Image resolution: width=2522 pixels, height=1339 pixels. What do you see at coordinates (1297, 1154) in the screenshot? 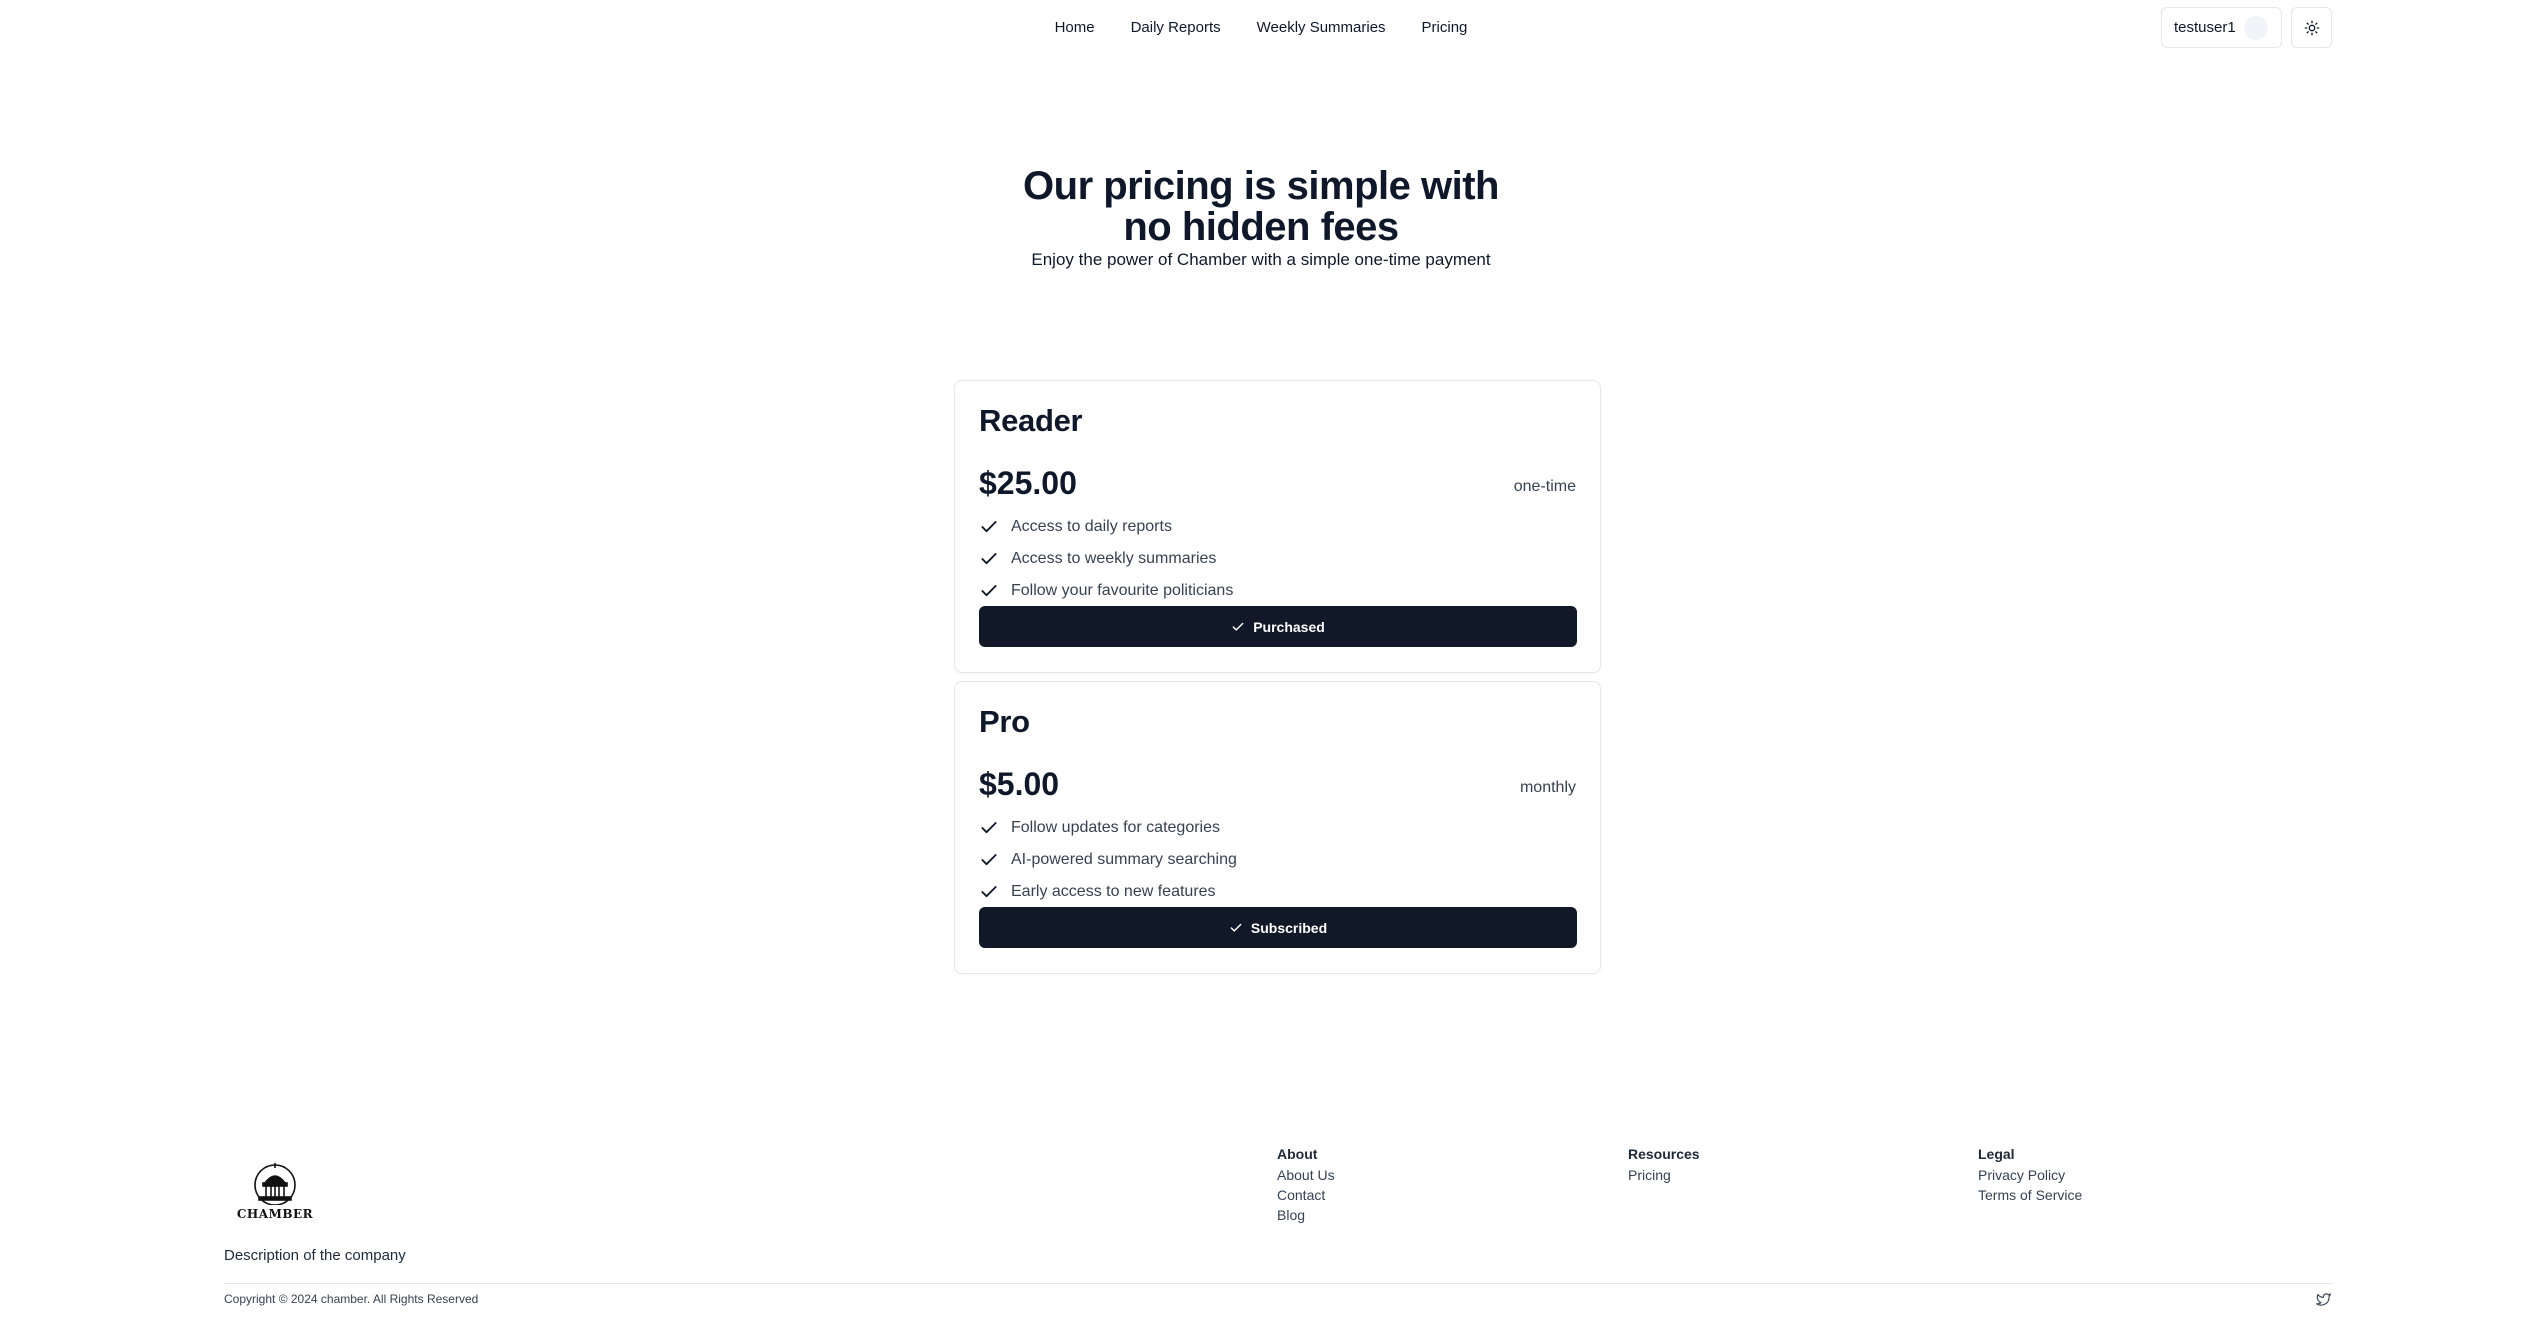
I see `footer-column-title: About` at bounding box center [1297, 1154].